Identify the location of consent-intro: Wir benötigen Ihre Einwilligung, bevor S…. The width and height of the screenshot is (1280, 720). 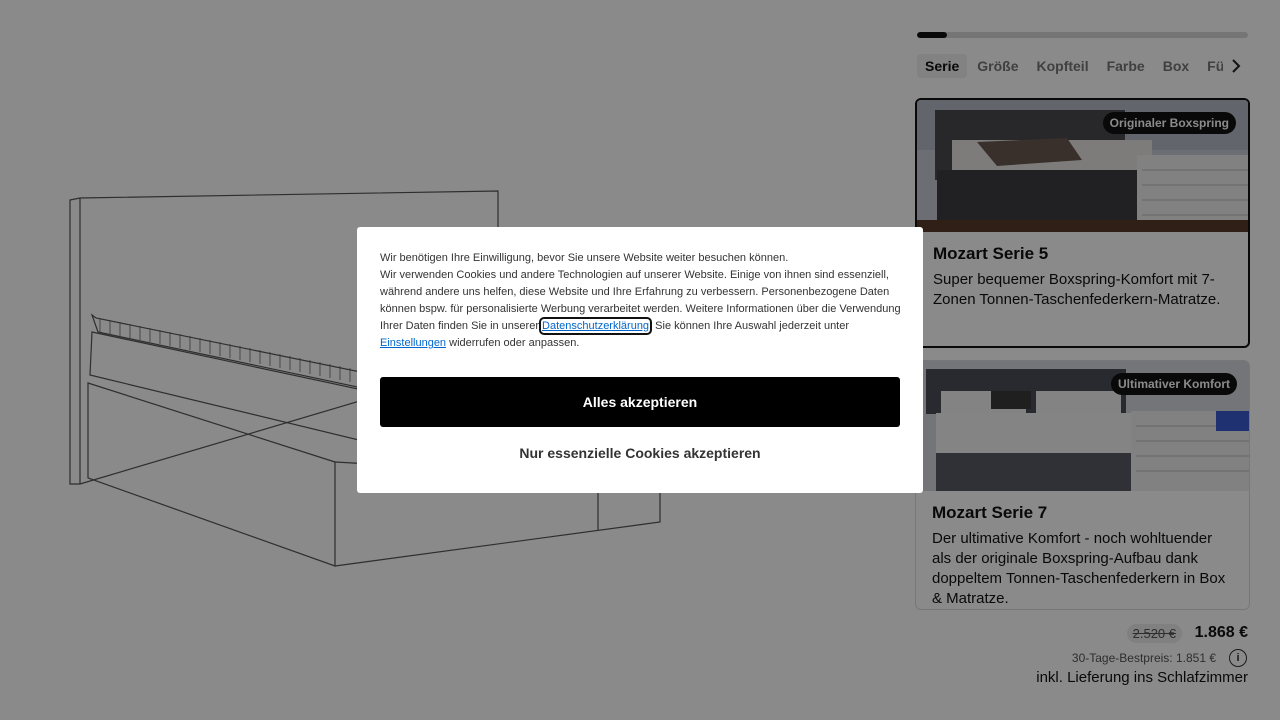
(584, 258).